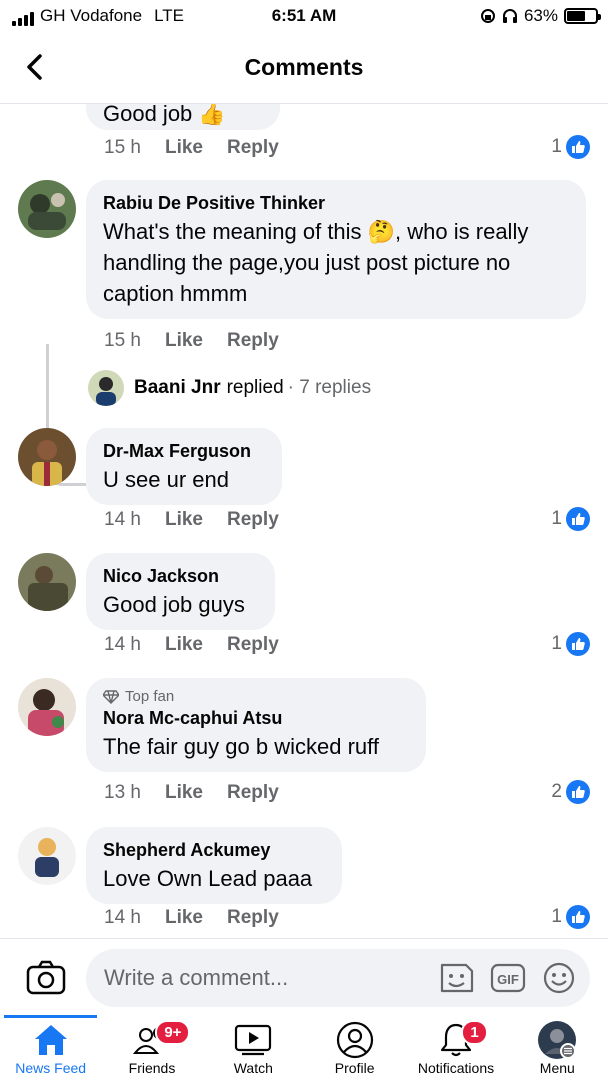 The image size is (608, 1080). What do you see at coordinates (557, 1040) in the screenshot?
I see `menu-avatar` at bounding box center [557, 1040].